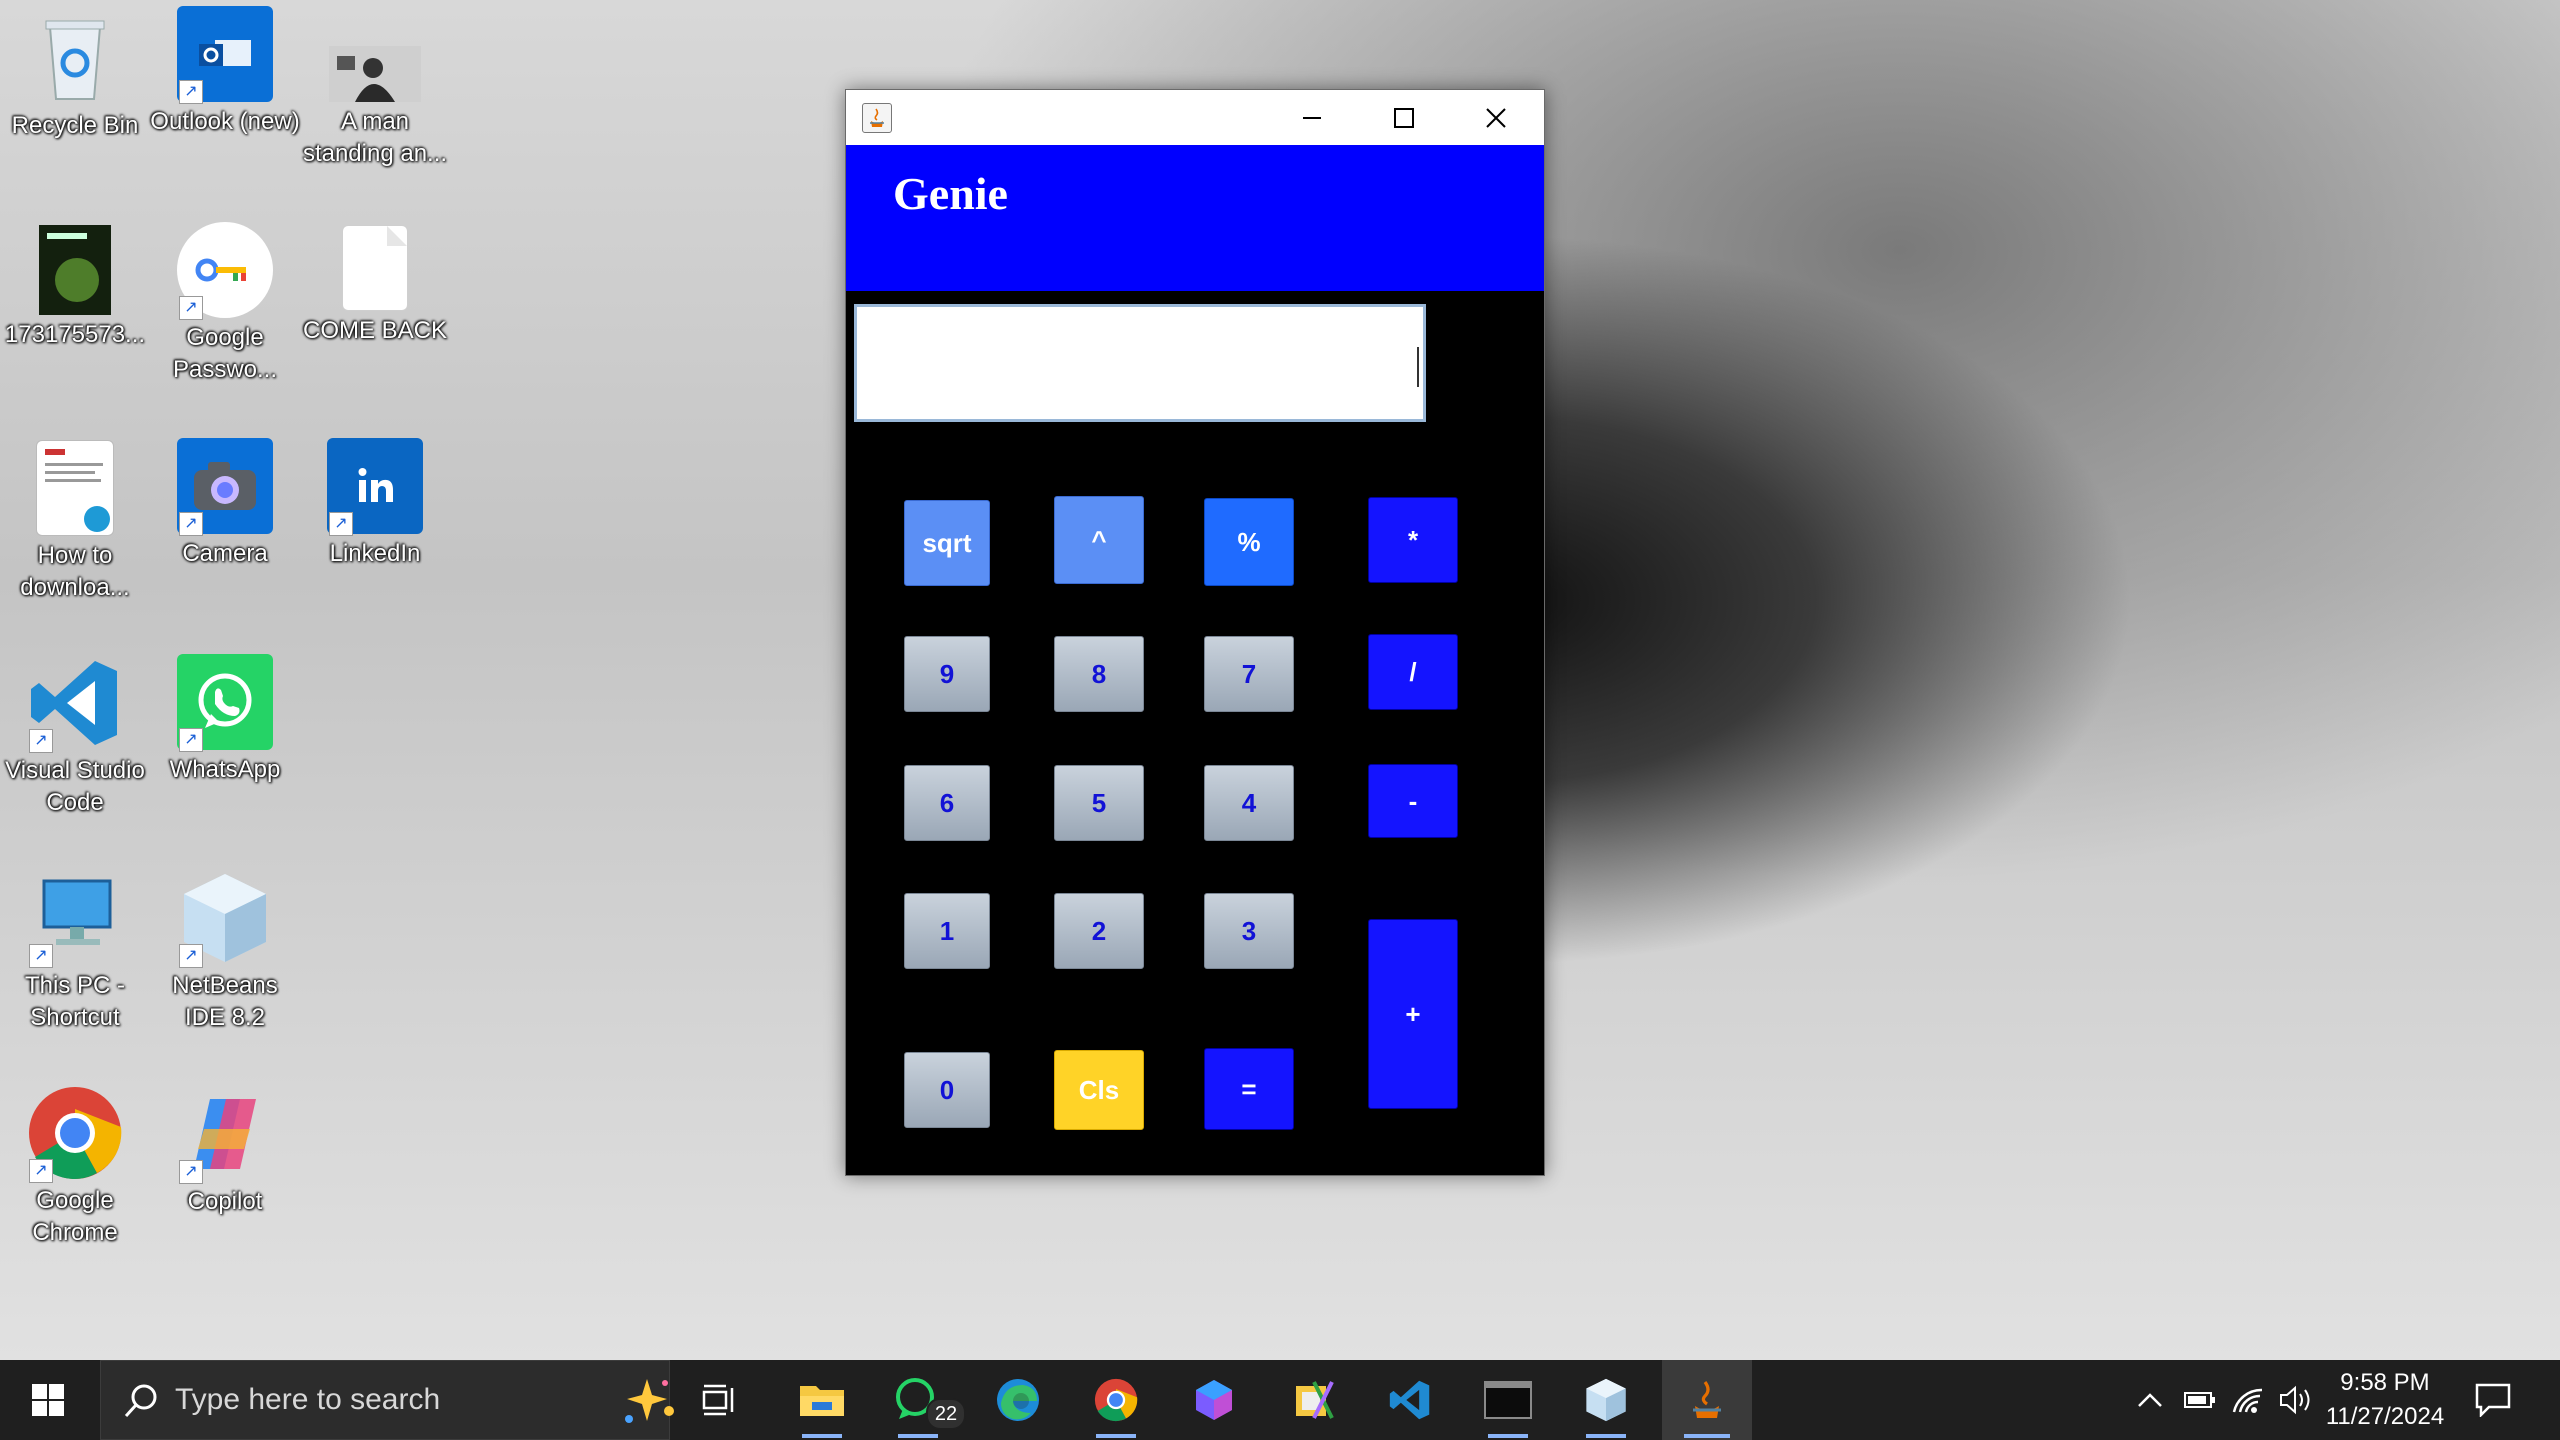 The height and width of the screenshot is (1440, 2560). What do you see at coordinates (1099, 931) in the screenshot?
I see `digit-2-button: 2` at bounding box center [1099, 931].